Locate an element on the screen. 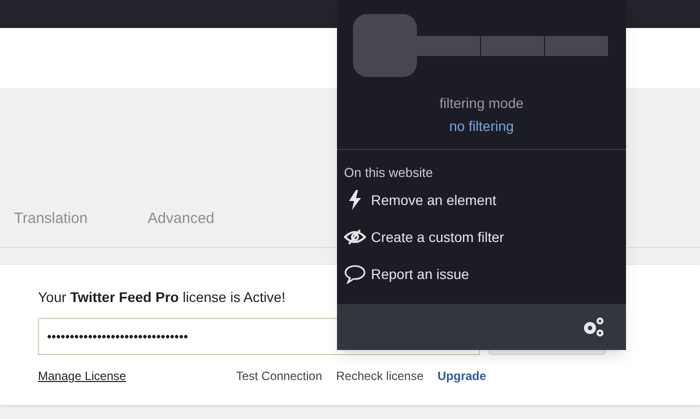  license-link: Test Connection is located at coordinates (279, 376).